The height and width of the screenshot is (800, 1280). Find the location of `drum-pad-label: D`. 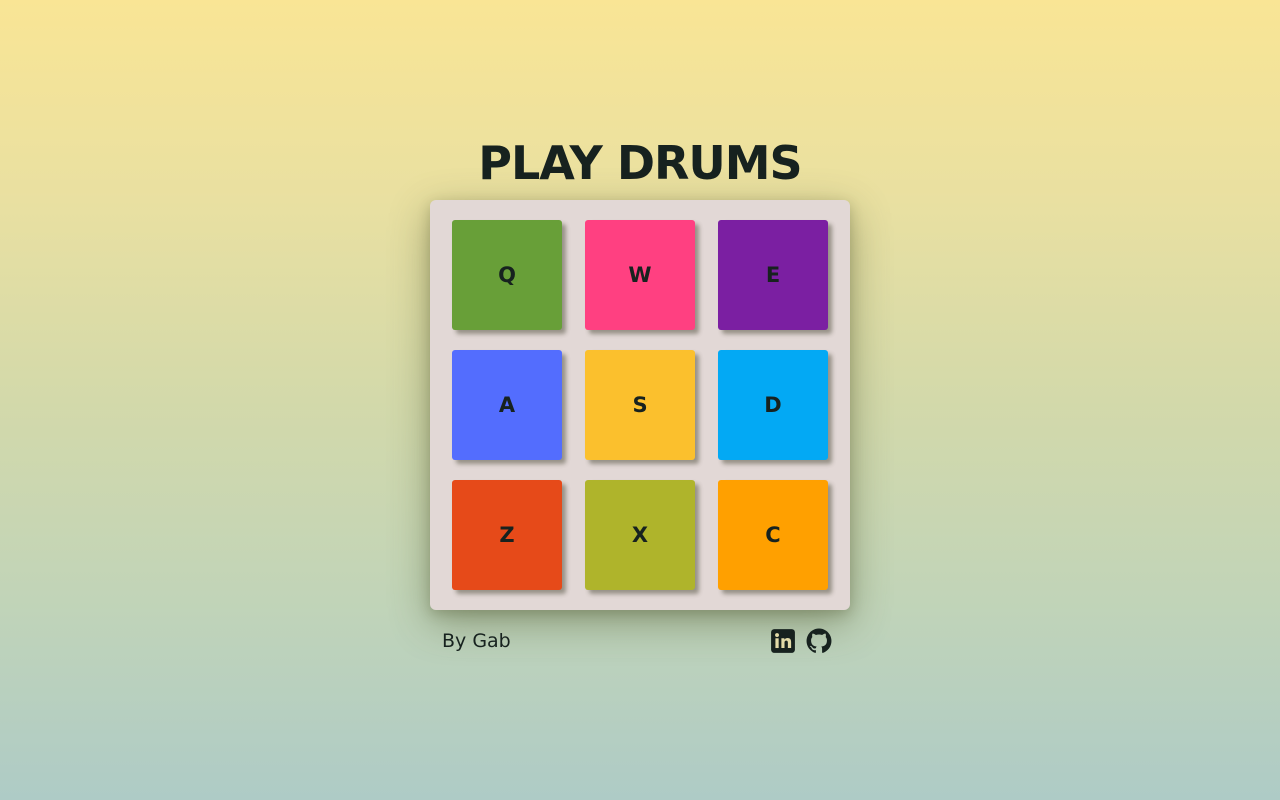

drum-pad-label: D is located at coordinates (773, 405).